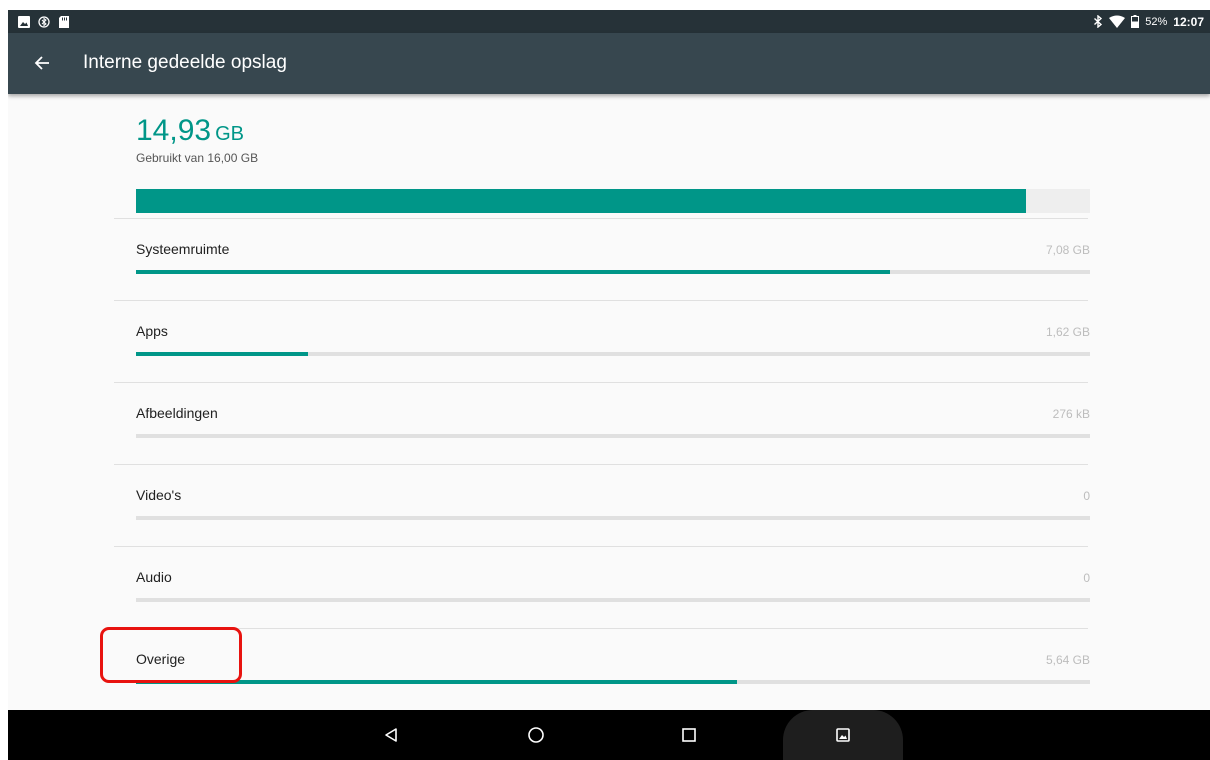 This screenshot has width=1210, height=760. I want to click on category-label: Systeemruimte, so click(183, 249).